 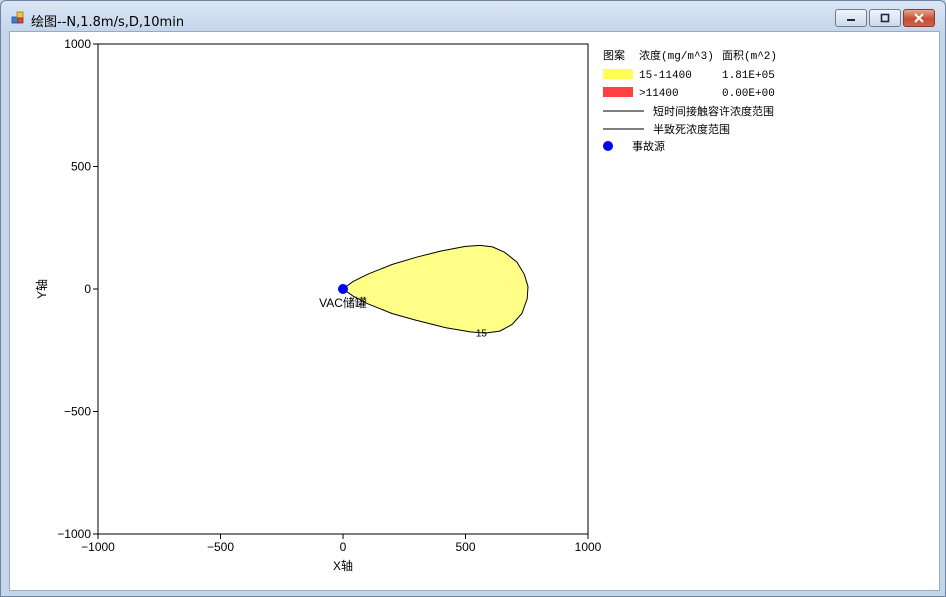 I want to click on y-tick-label: −500, so click(x=77, y=412).